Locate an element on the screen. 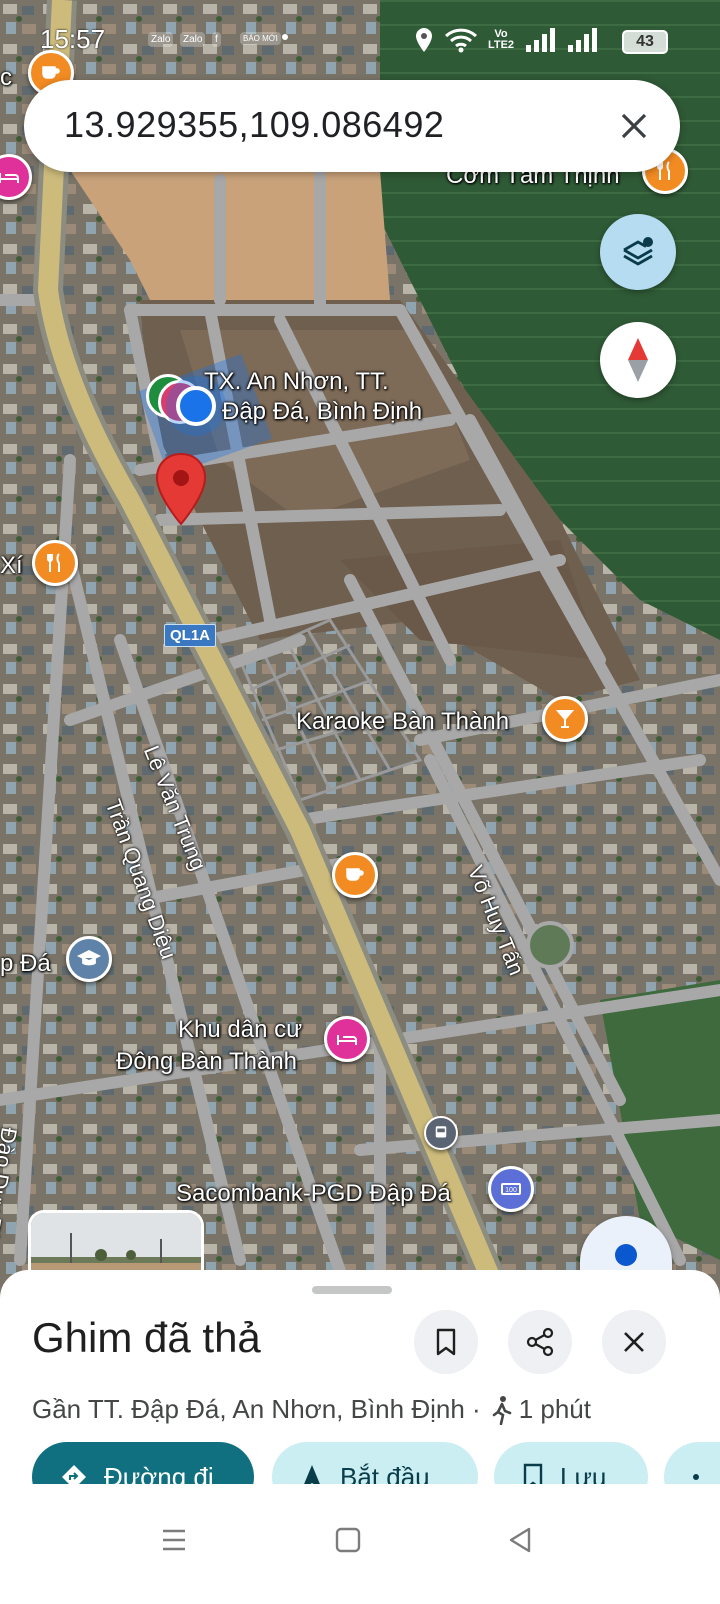 The width and height of the screenshot is (720, 1604). save-label: Lưu is located at coordinates (583, 1473).